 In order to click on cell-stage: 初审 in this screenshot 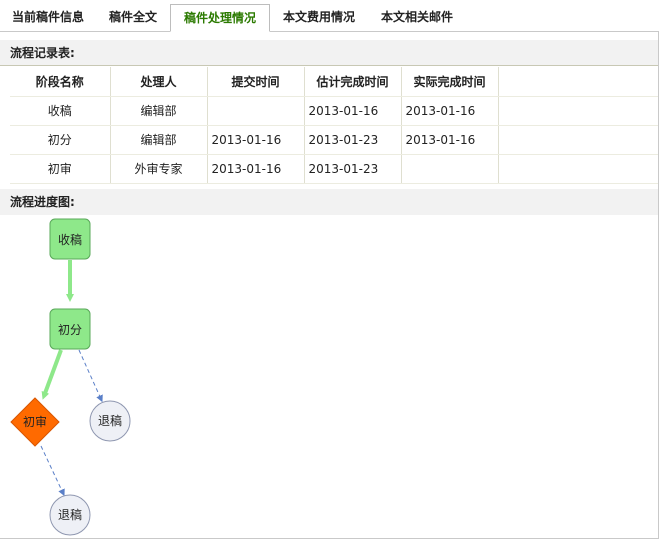, I will do `click(60, 169)`.